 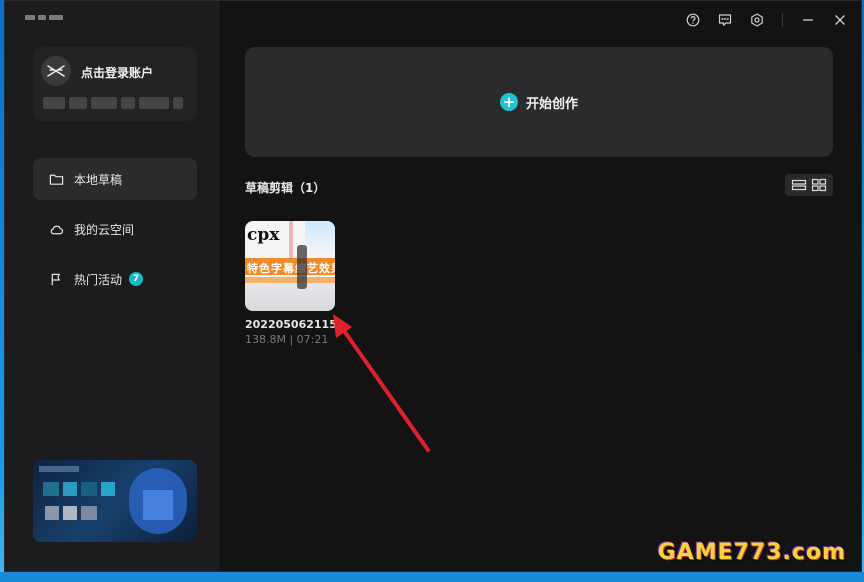 I want to click on draft-meta: 138.8M | 07:21, so click(x=287, y=339).